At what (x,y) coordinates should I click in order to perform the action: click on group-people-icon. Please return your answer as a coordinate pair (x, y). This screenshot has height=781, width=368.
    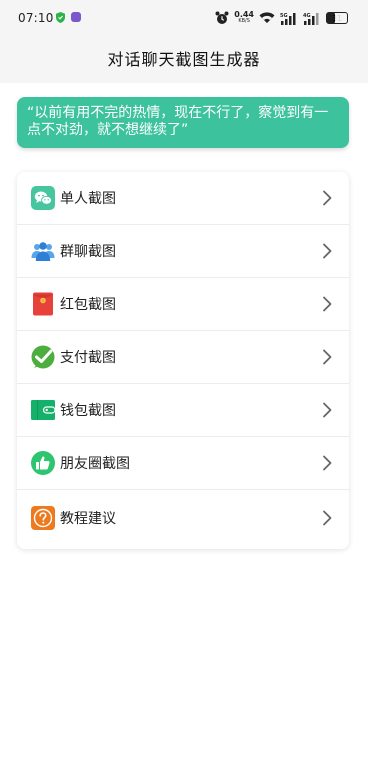
    Looking at the image, I should click on (43, 251).